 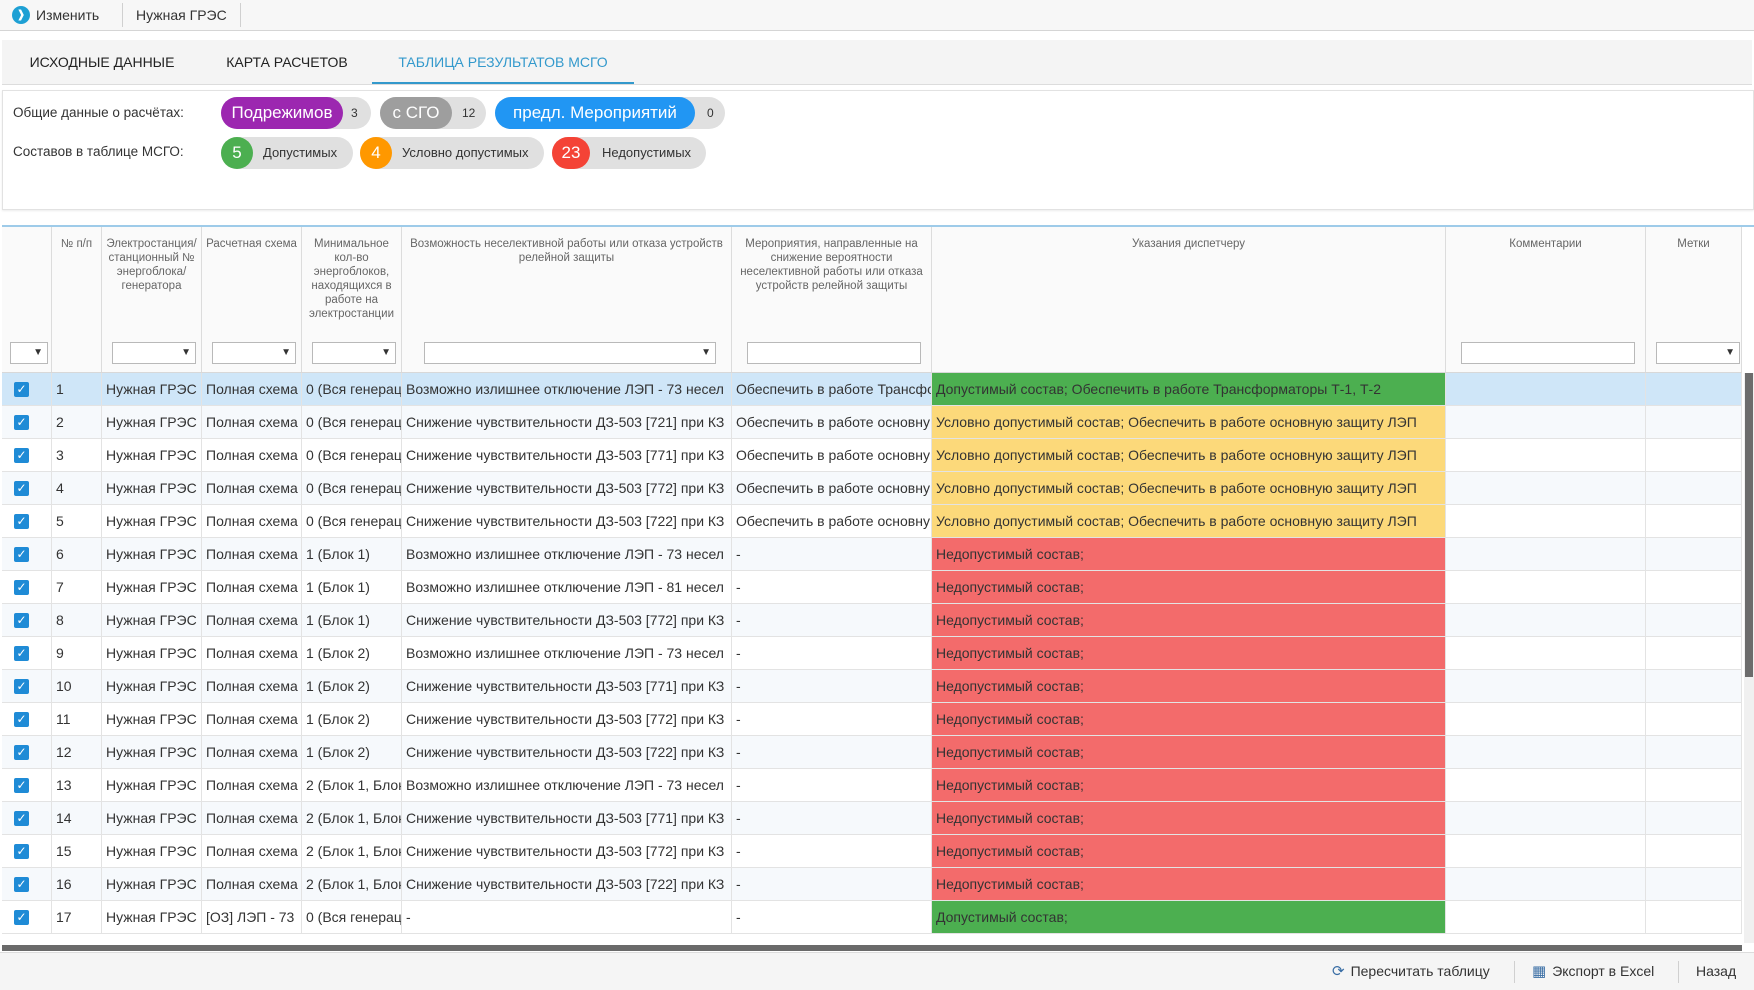 What do you see at coordinates (77, 917) in the screenshot?
I see `cell-number: 17` at bounding box center [77, 917].